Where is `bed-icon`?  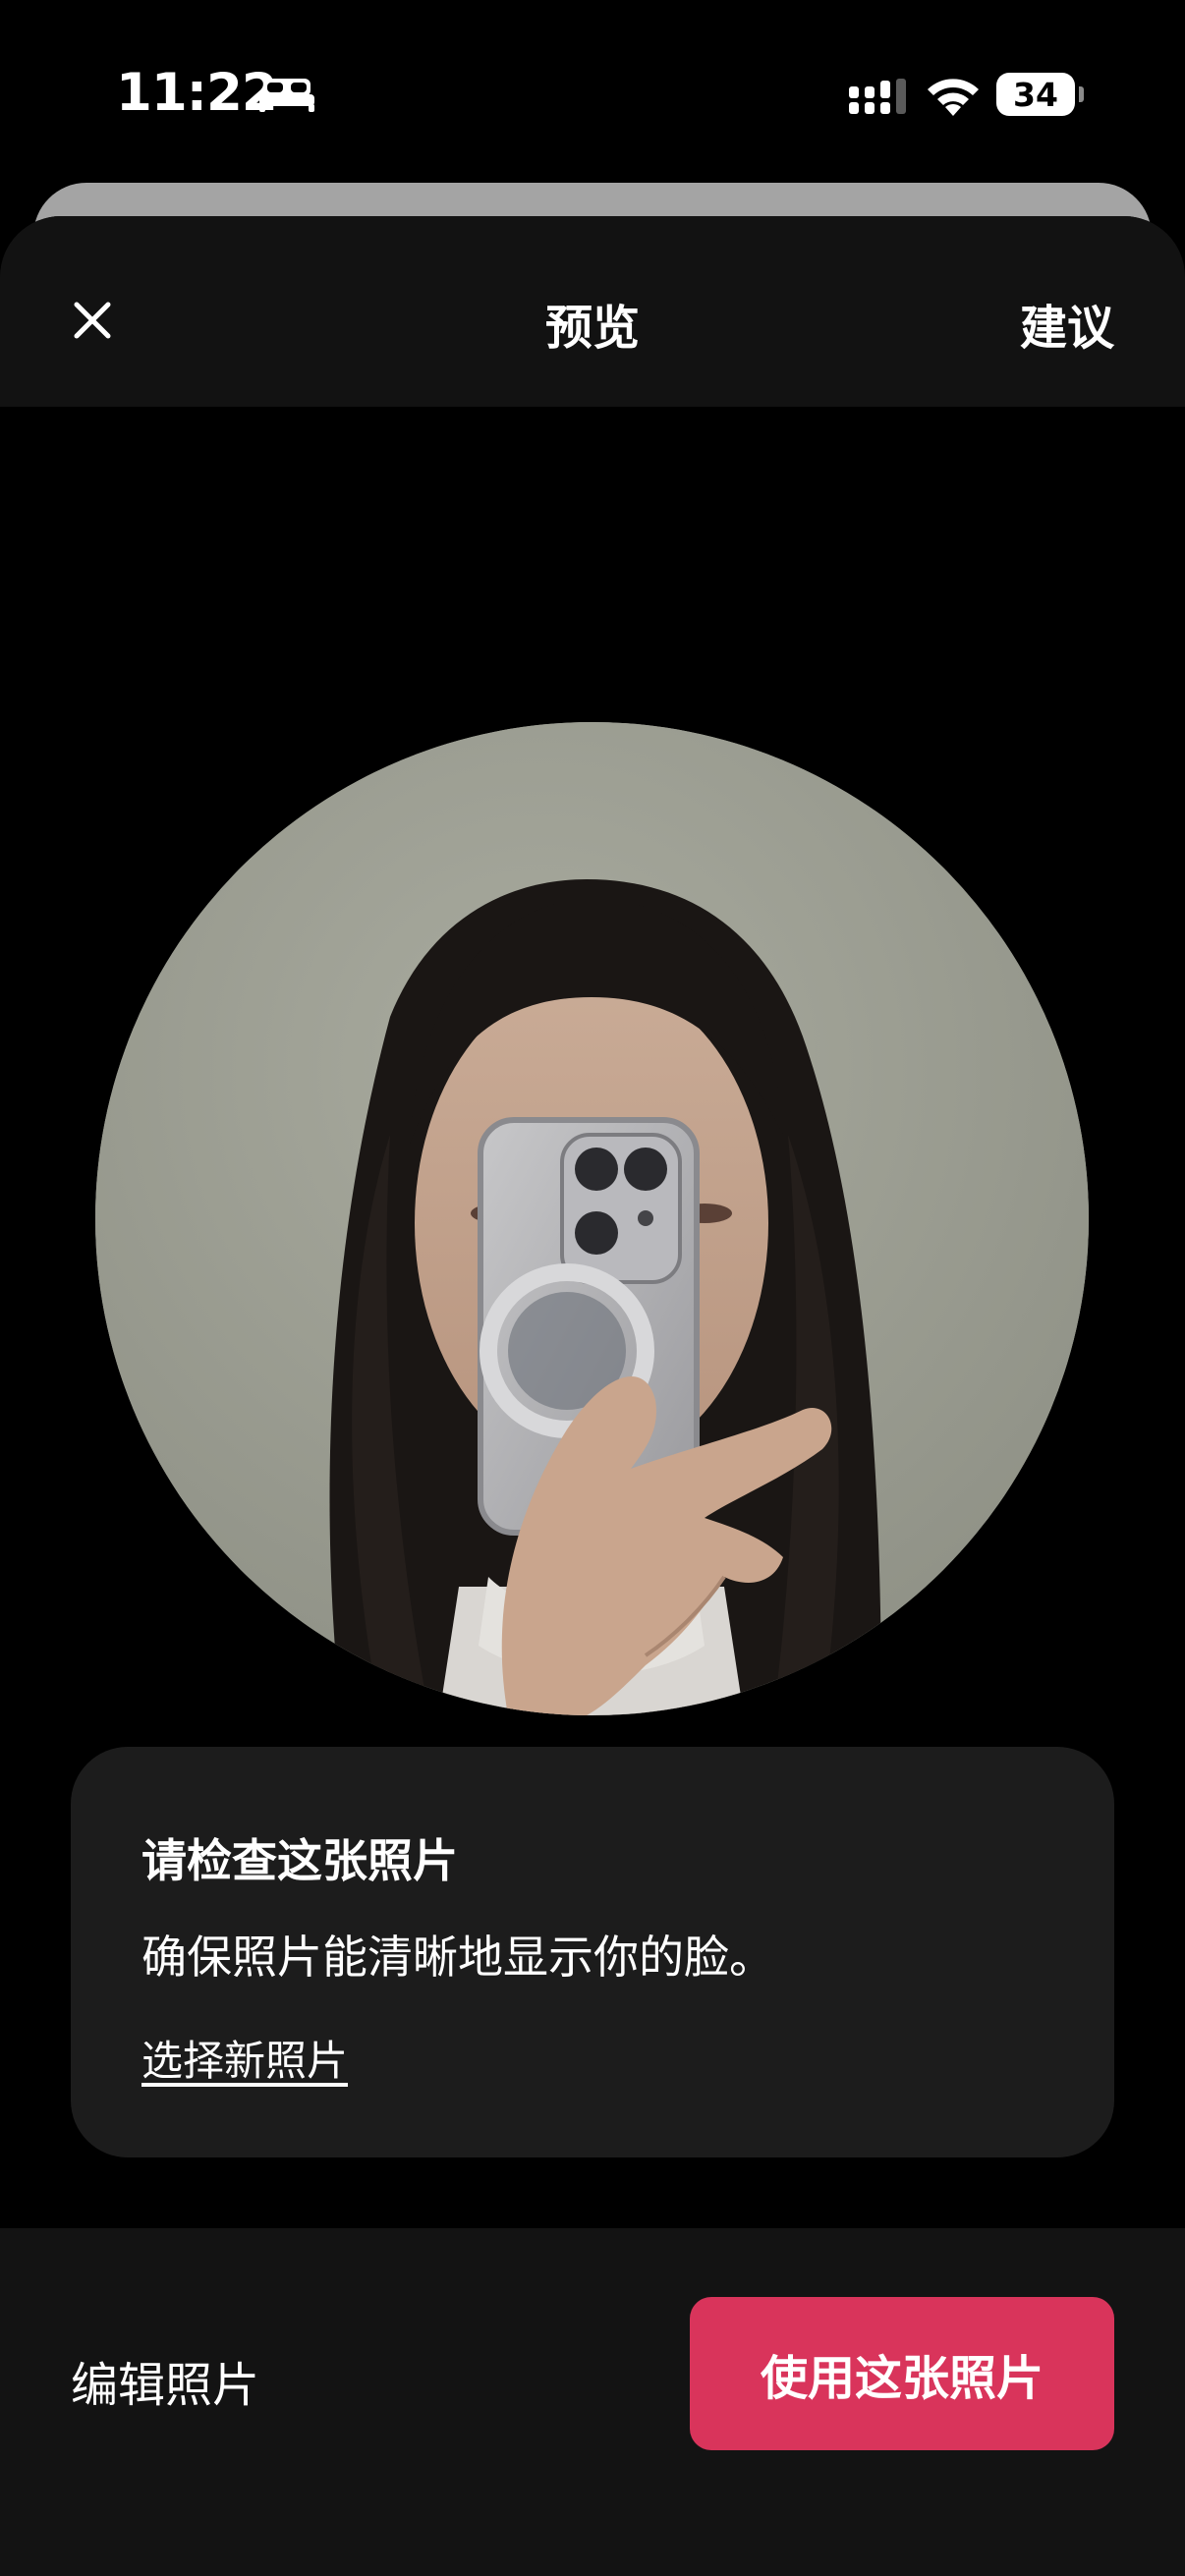
bed-icon is located at coordinates (287, 95).